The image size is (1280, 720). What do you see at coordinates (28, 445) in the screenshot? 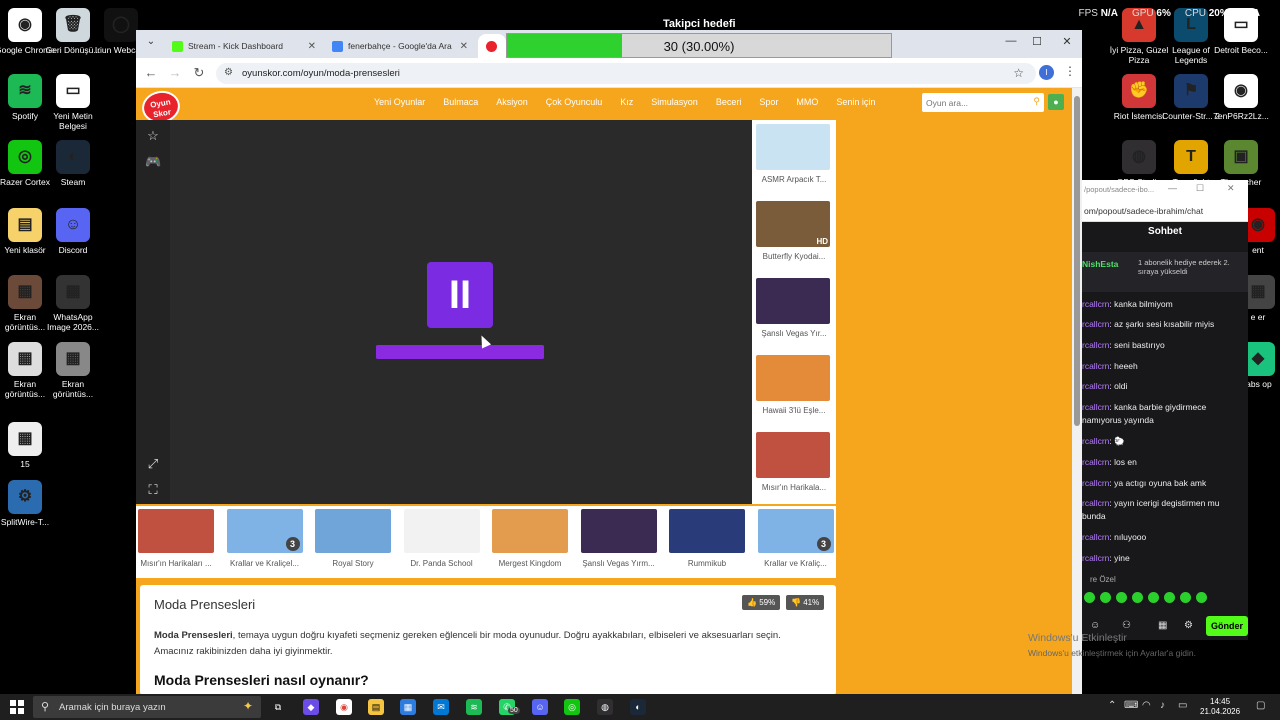
I see `desktop-icon: ▦ 15` at bounding box center [28, 445].